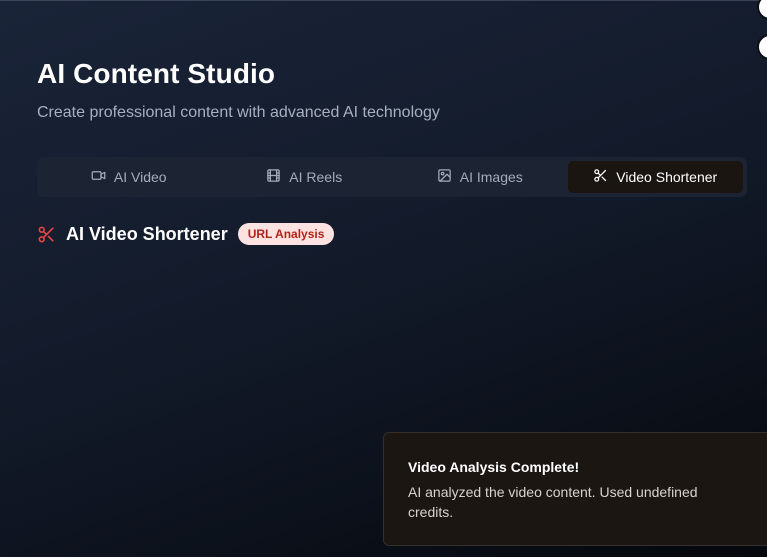 The width and height of the screenshot is (767, 557). What do you see at coordinates (491, 177) in the screenshot?
I see `tab-label: AI Images` at bounding box center [491, 177].